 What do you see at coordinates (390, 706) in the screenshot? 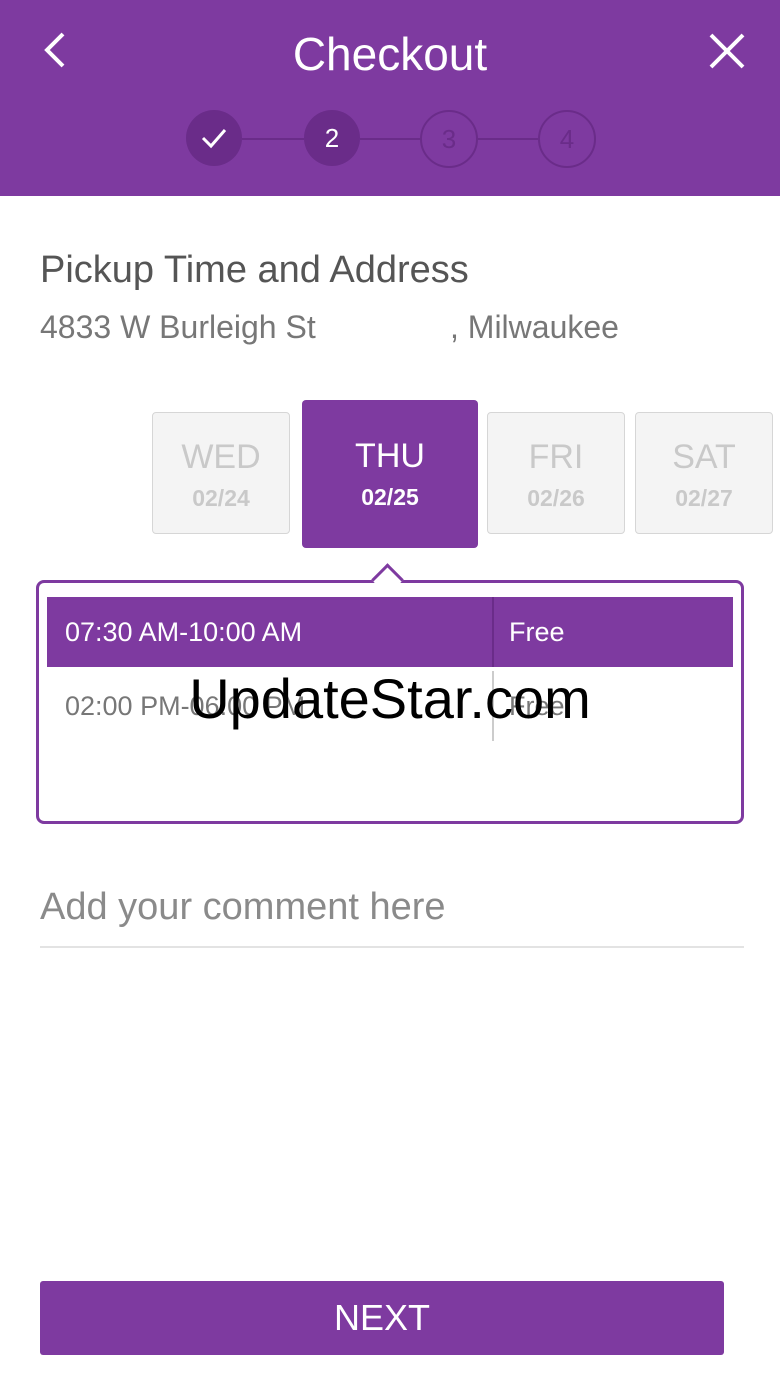
I see `time-slot-row: 02:00 PM-06:00 PM Free` at bounding box center [390, 706].